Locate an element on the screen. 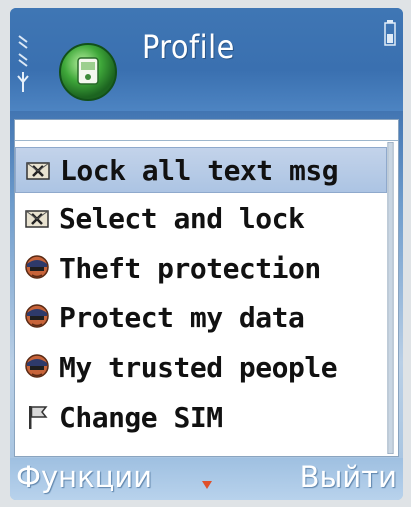 This screenshot has width=411, height=507. menu-item-label: Change SIM is located at coordinates (141, 417).